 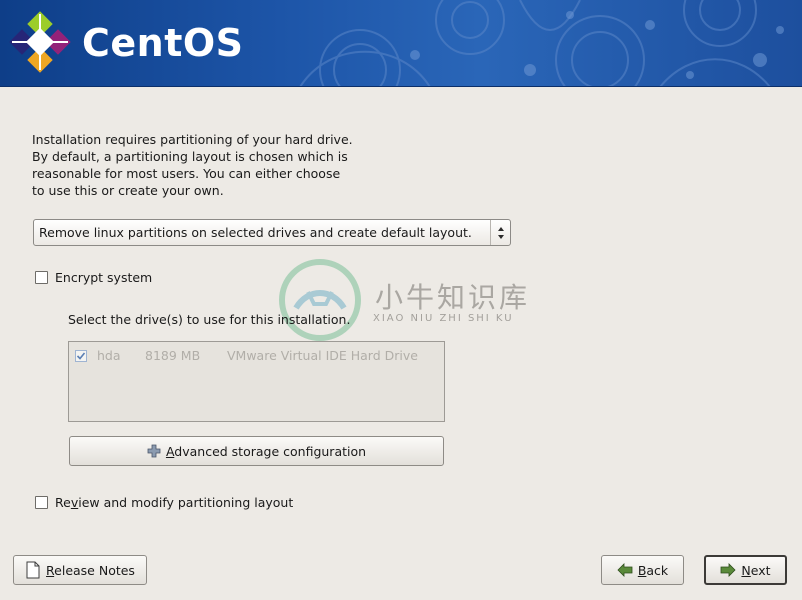 What do you see at coordinates (174, 502) in the screenshot?
I see `review-partitioning-label: Review and modify partitioning layout` at bounding box center [174, 502].